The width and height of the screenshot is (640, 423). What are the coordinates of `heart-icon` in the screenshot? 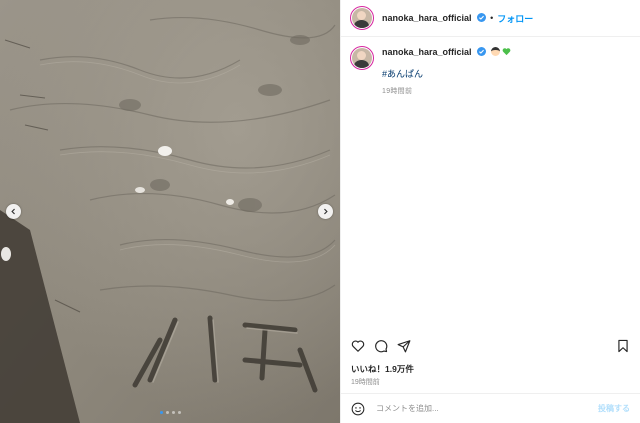 It's located at (358, 346).